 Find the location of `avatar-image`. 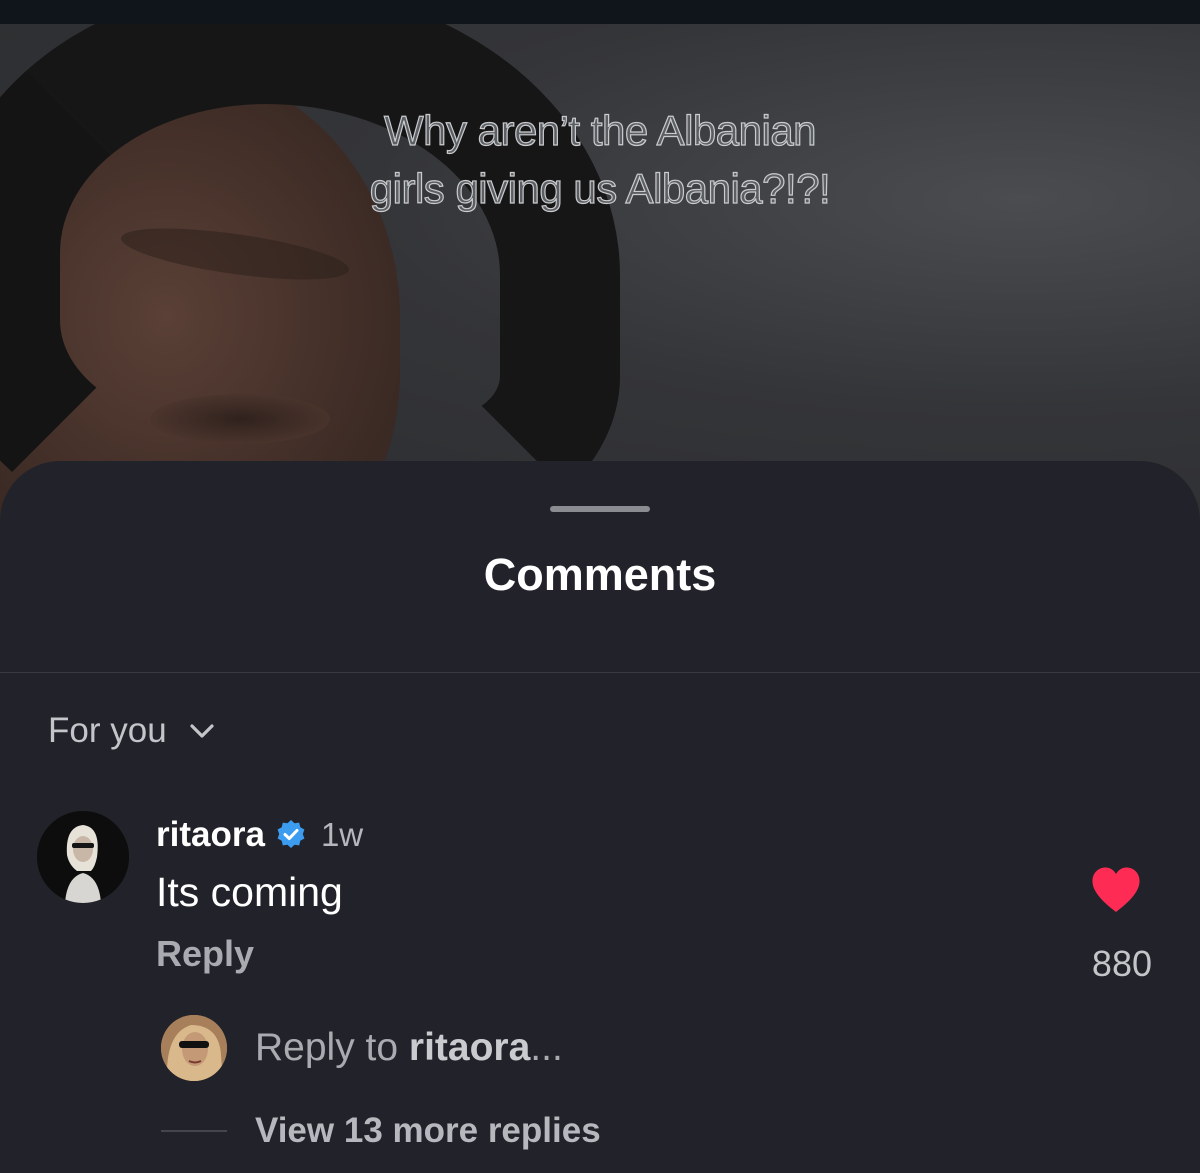

avatar-image is located at coordinates (83, 857).